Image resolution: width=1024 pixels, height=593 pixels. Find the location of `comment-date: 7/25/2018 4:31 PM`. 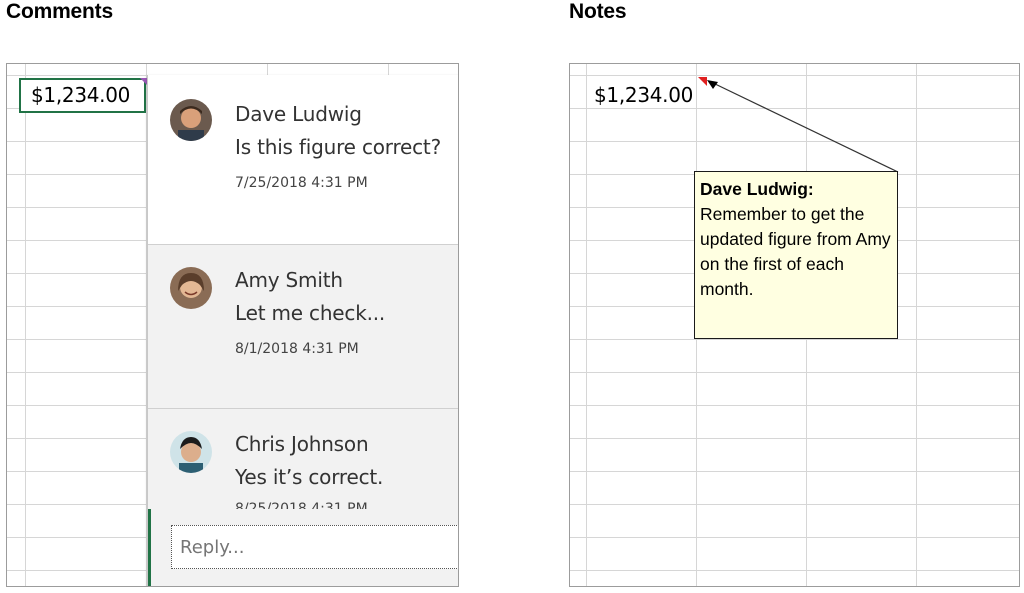

comment-date: 7/25/2018 4:31 PM is located at coordinates (301, 183).